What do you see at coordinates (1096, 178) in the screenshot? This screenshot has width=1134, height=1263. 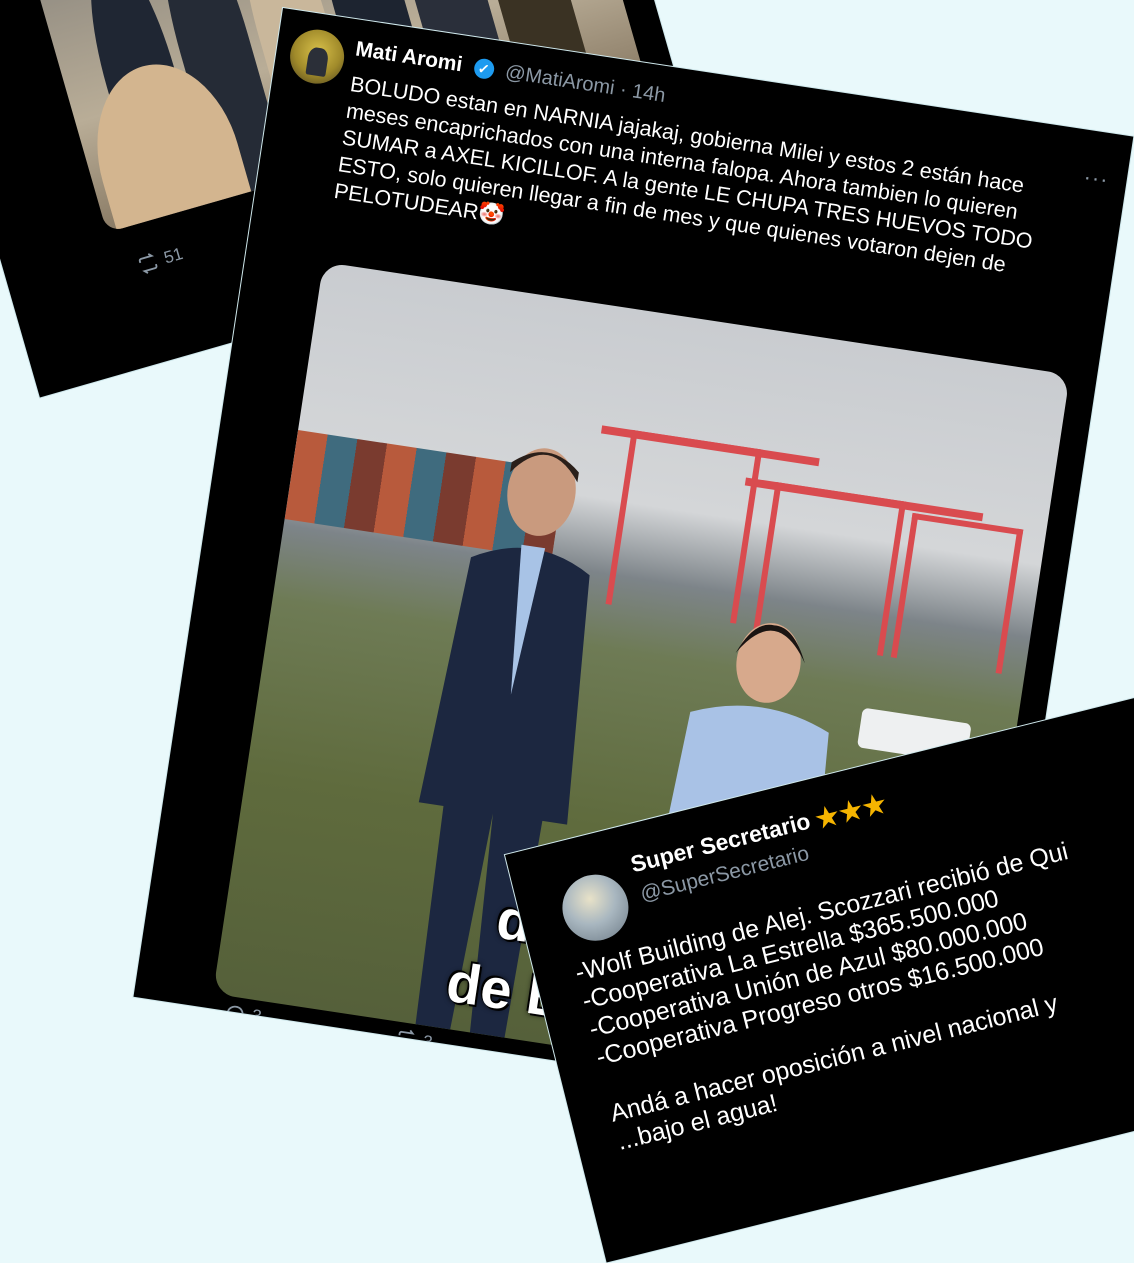 I see `more-icon: ···` at bounding box center [1096, 178].